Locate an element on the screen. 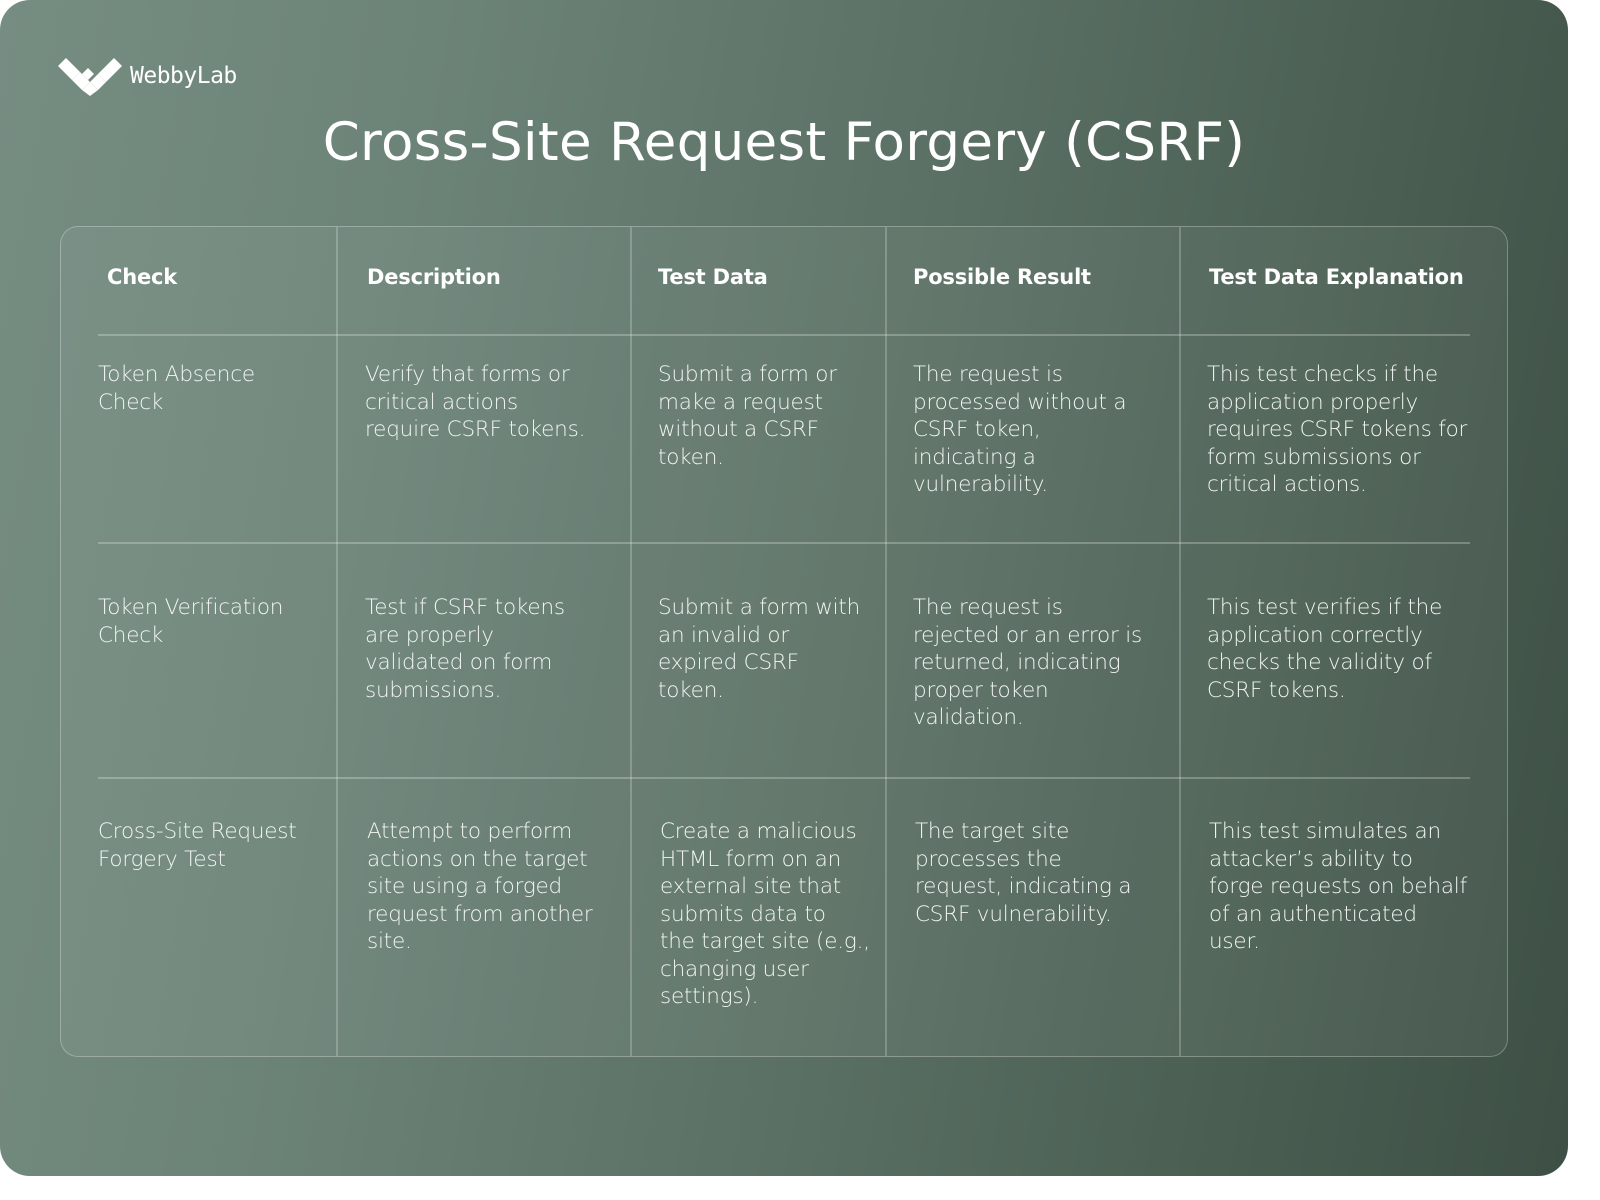  header-possible-result: Possible Result is located at coordinates (1002, 277).